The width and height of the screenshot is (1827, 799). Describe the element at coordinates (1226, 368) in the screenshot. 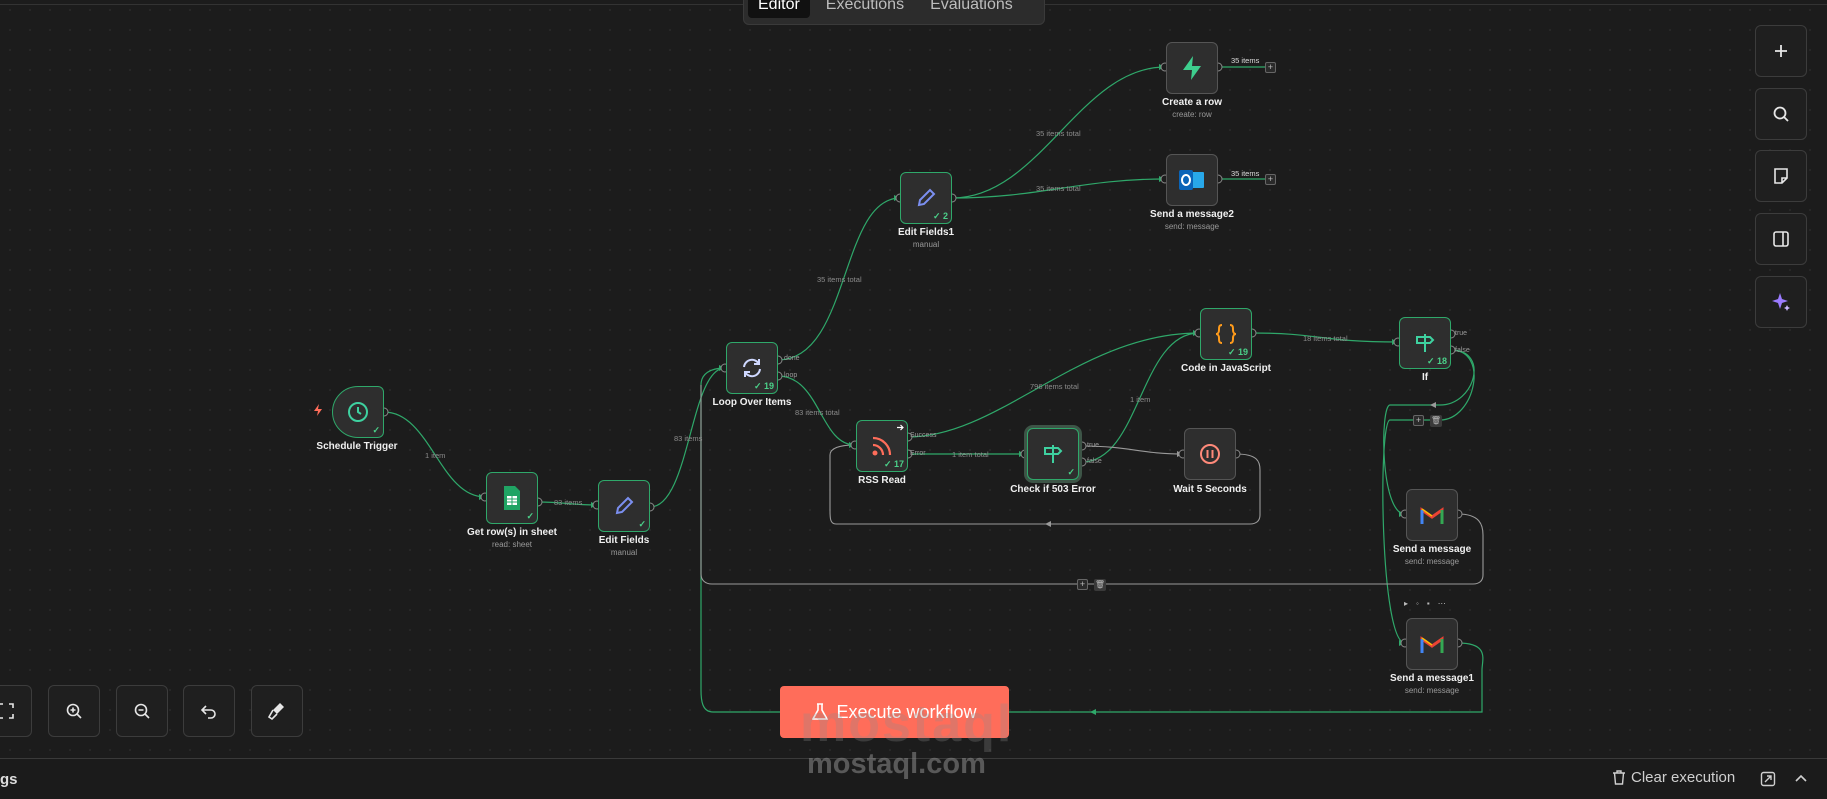

I see `node-label: Code in JavaScript` at that location.